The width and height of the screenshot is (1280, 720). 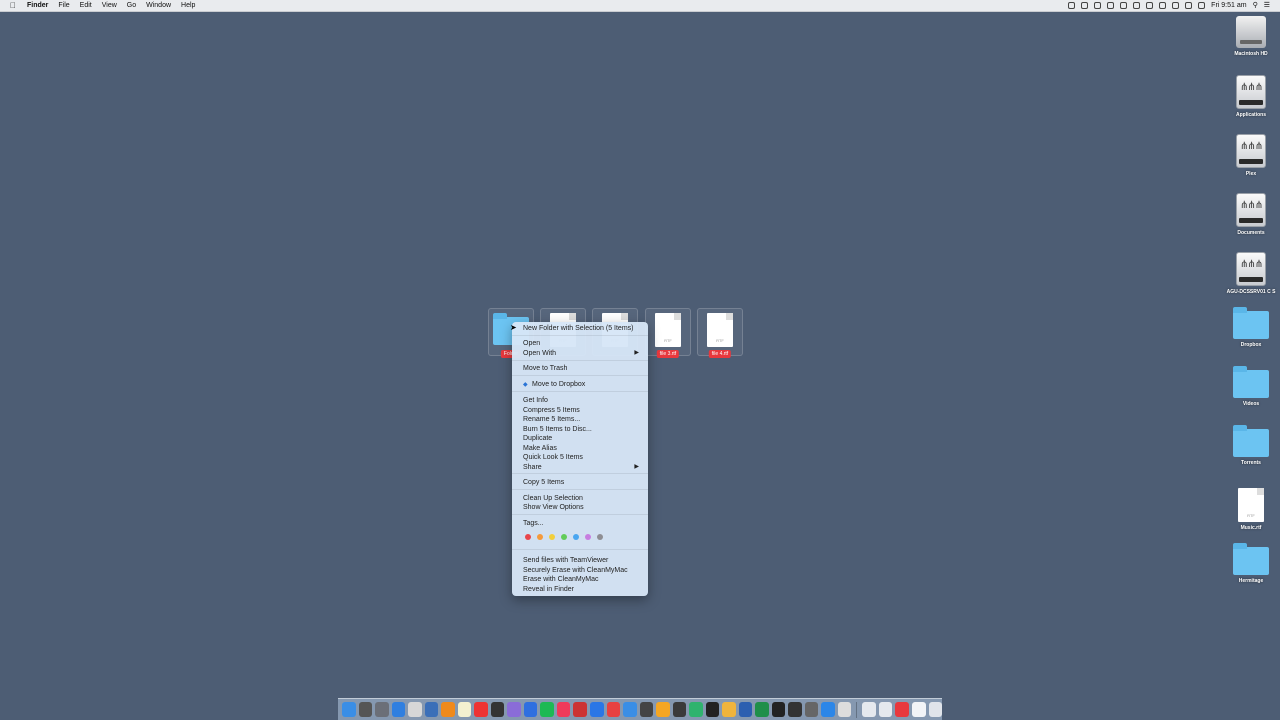 I want to click on menu-help: Help, so click(x=188, y=5).